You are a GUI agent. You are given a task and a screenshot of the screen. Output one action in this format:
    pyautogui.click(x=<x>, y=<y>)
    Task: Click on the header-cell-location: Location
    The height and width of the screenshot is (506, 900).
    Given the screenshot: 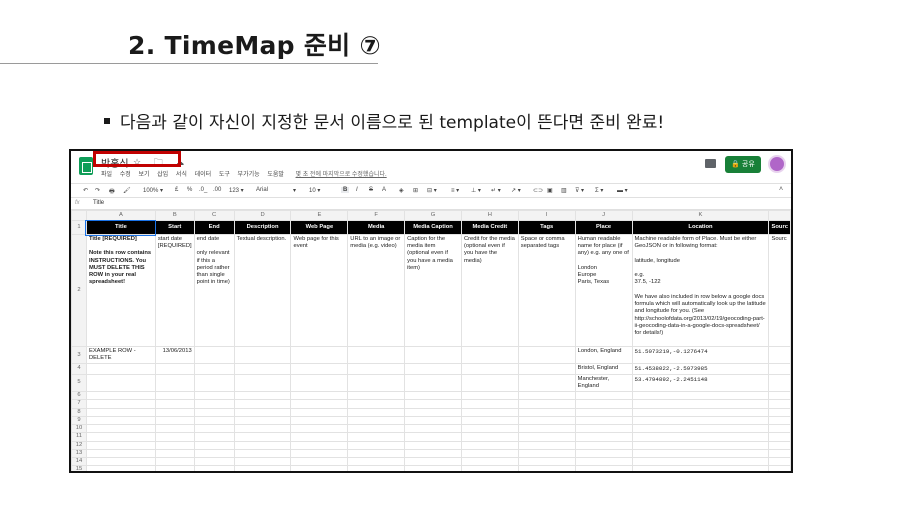 What is the action you would take?
    pyautogui.click(x=700, y=227)
    